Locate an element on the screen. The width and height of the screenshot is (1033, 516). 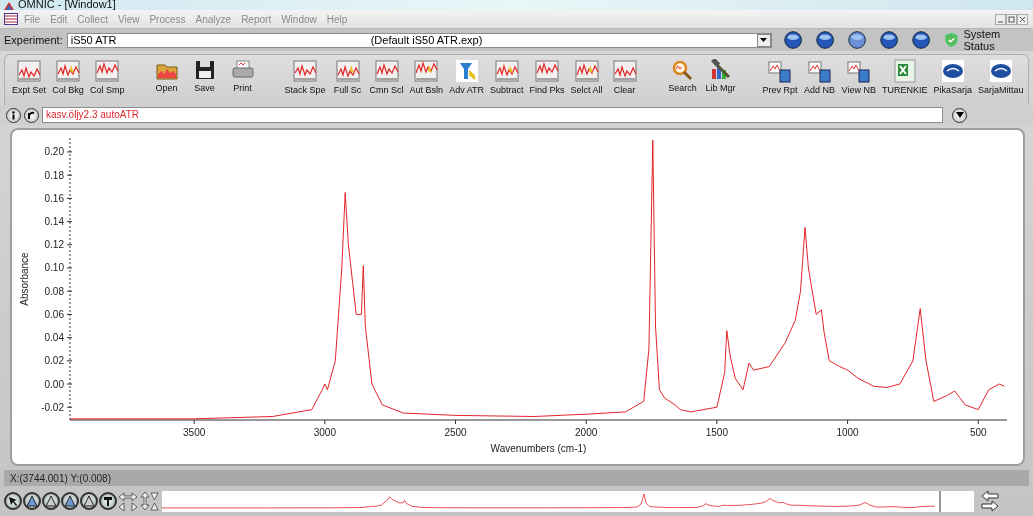
info-button is located at coordinates (13, 115).